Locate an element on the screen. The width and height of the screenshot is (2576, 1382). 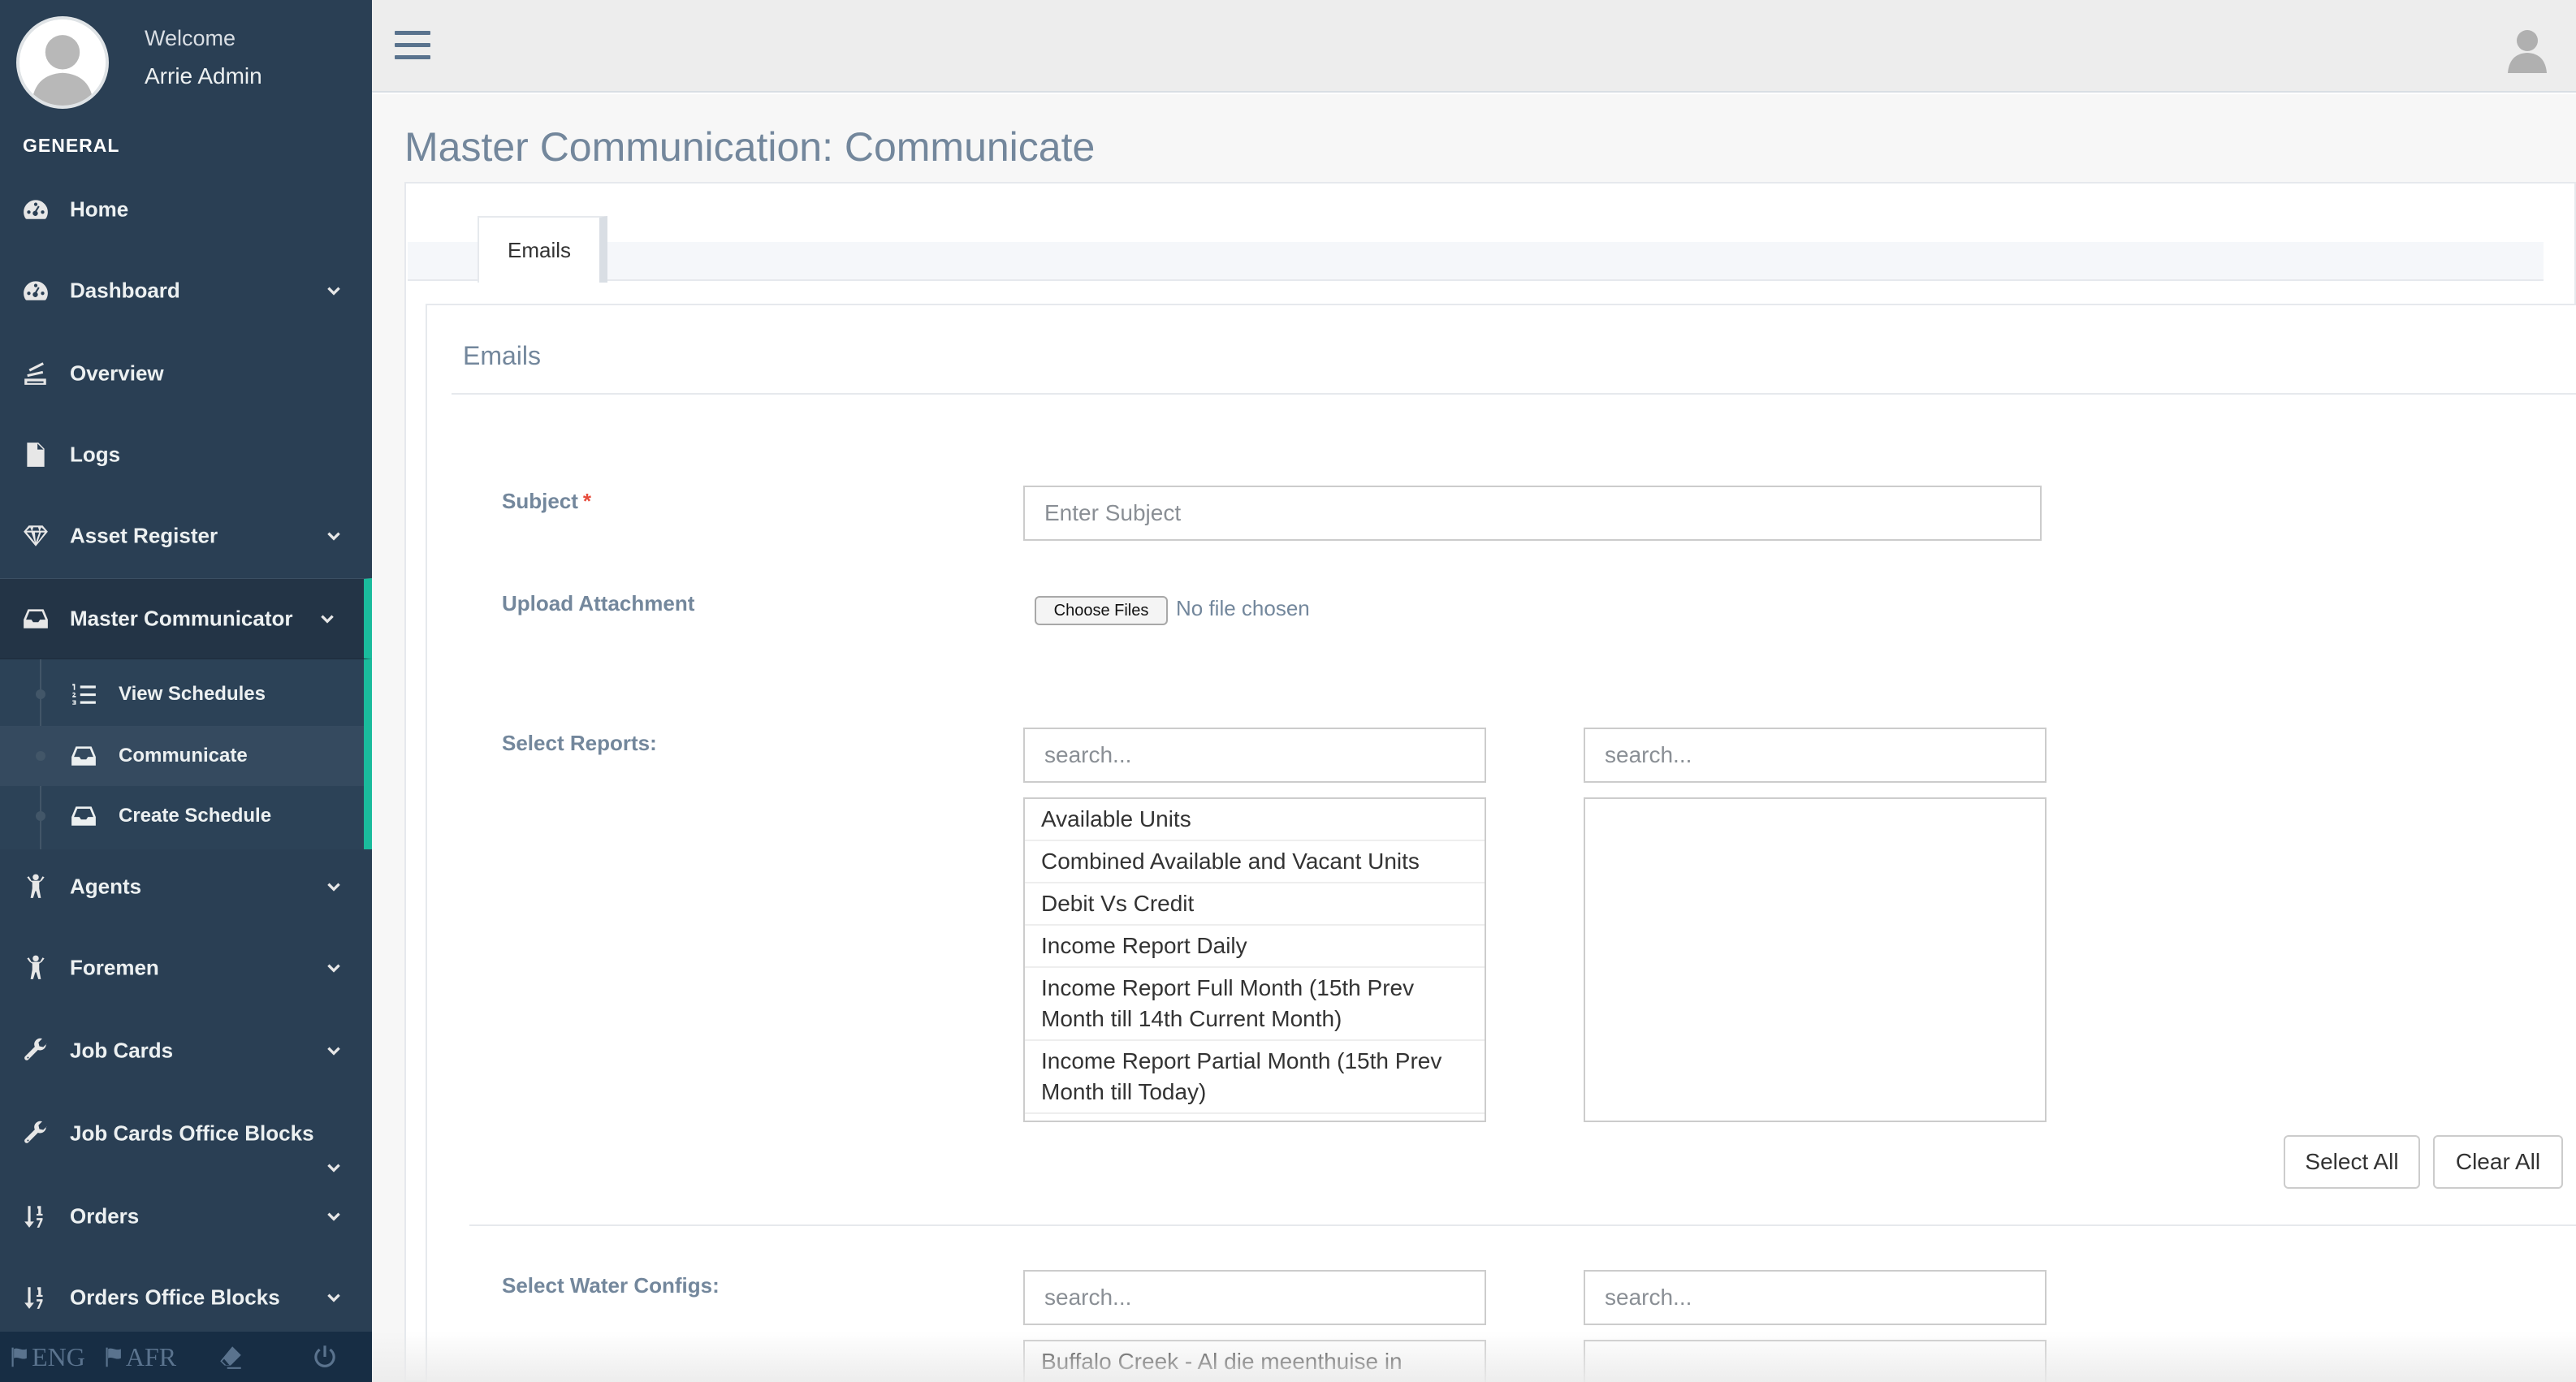
language-afr-label: AFR is located at coordinates (151, 1356).